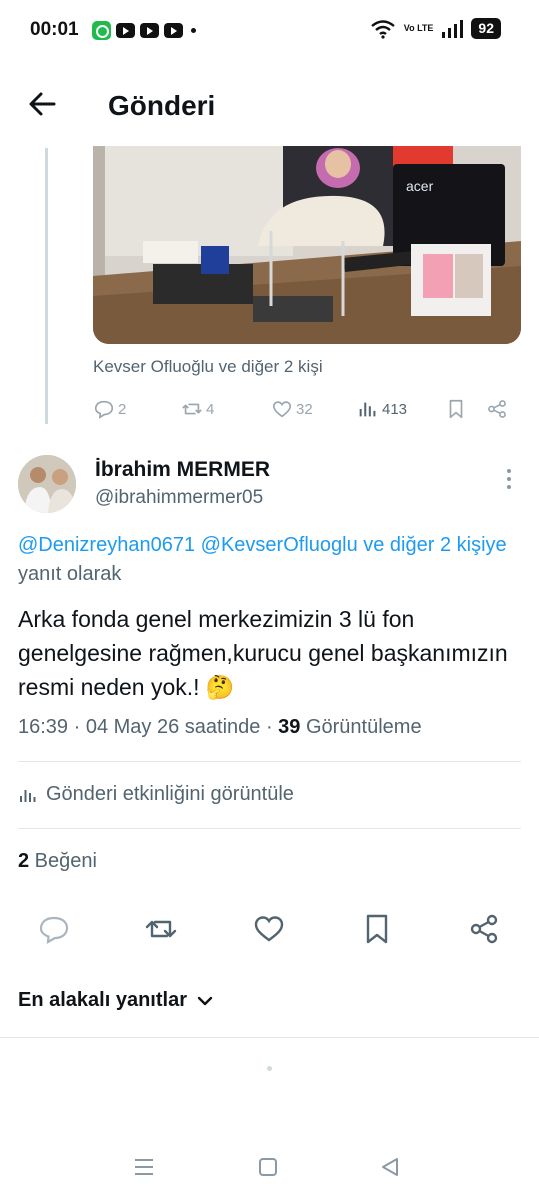  Describe the element at coordinates (269, 1068) in the screenshot. I see `loading-indicator` at that location.